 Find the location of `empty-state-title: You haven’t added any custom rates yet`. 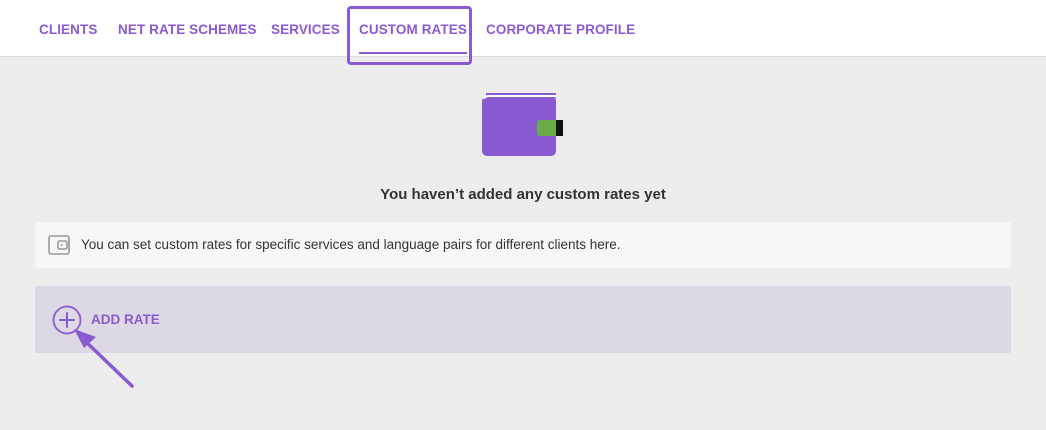

empty-state-title: You haven’t added any custom rates yet is located at coordinates (523, 194).